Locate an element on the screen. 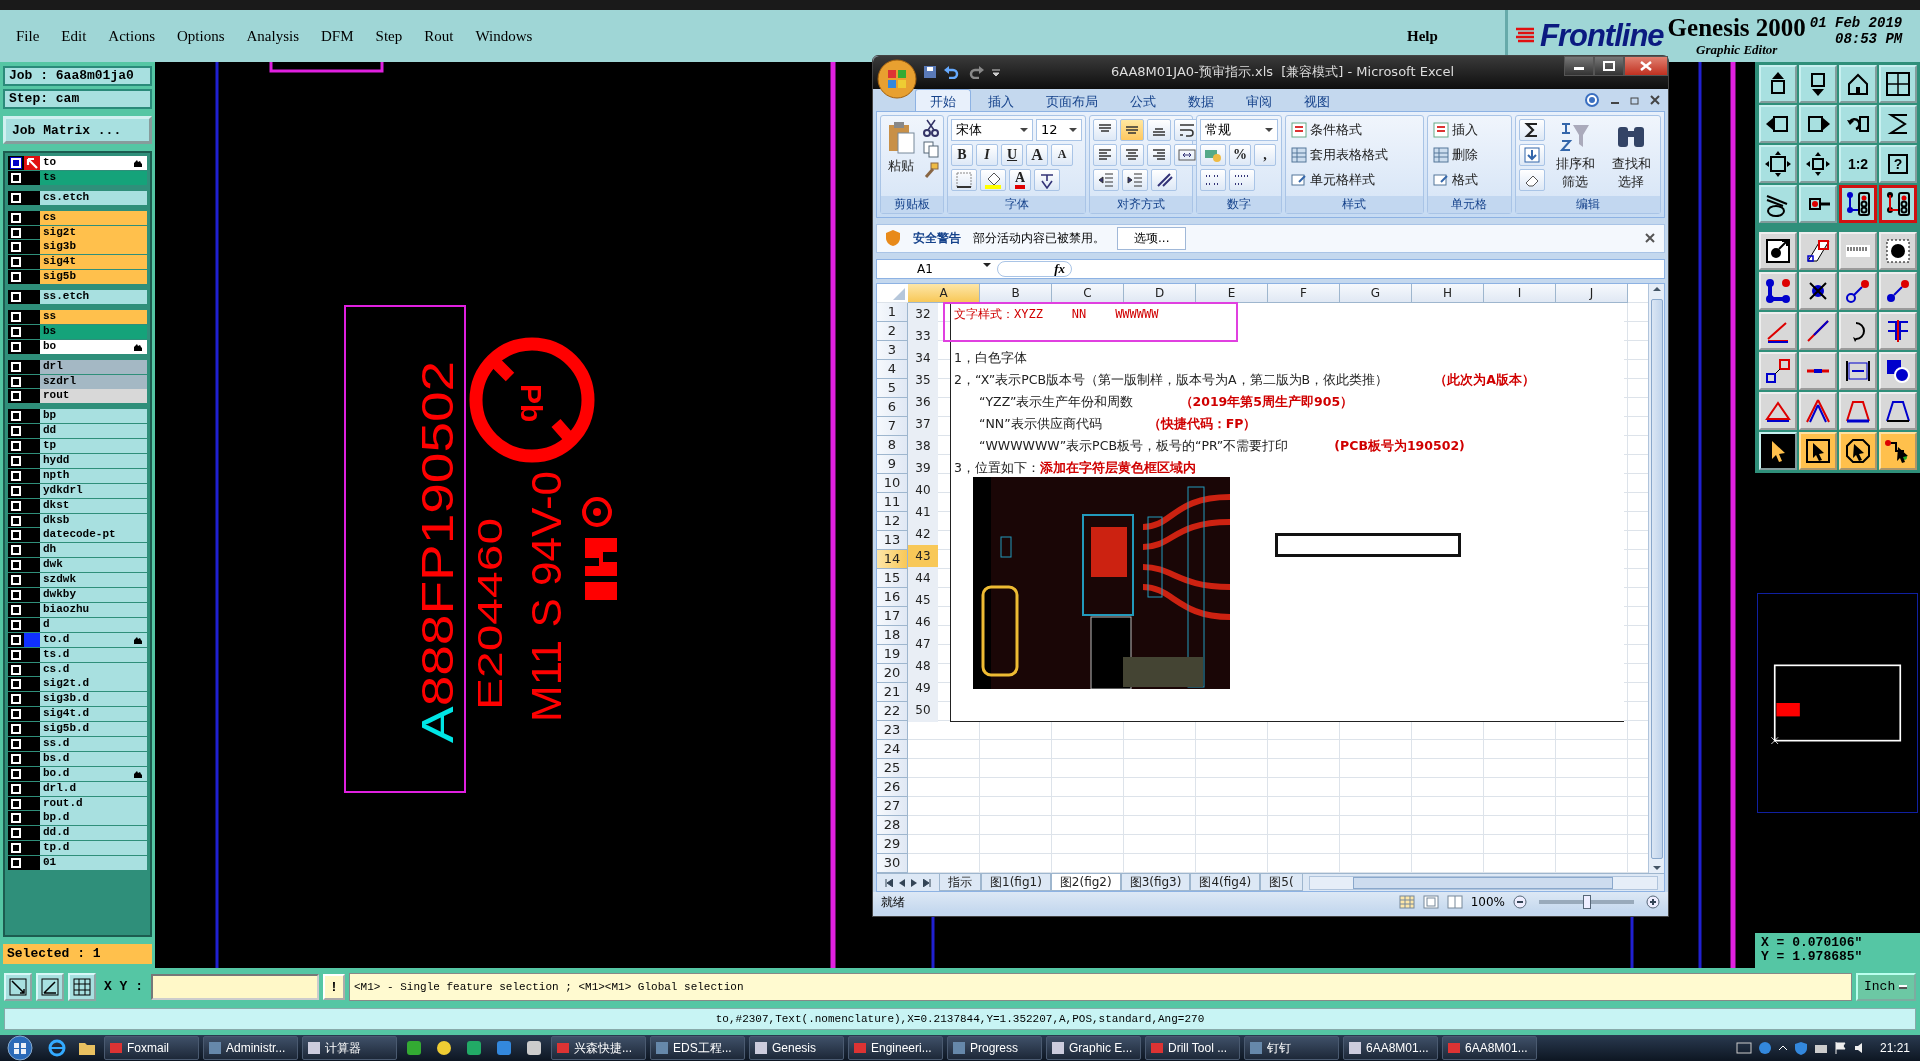  layer-name: sig3b is located at coordinates (93, 247).